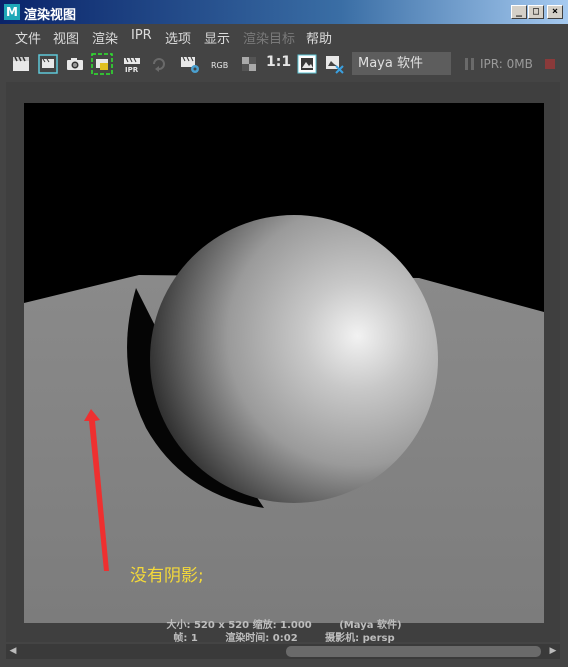  I want to click on keep-image-icon, so click(307, 64).